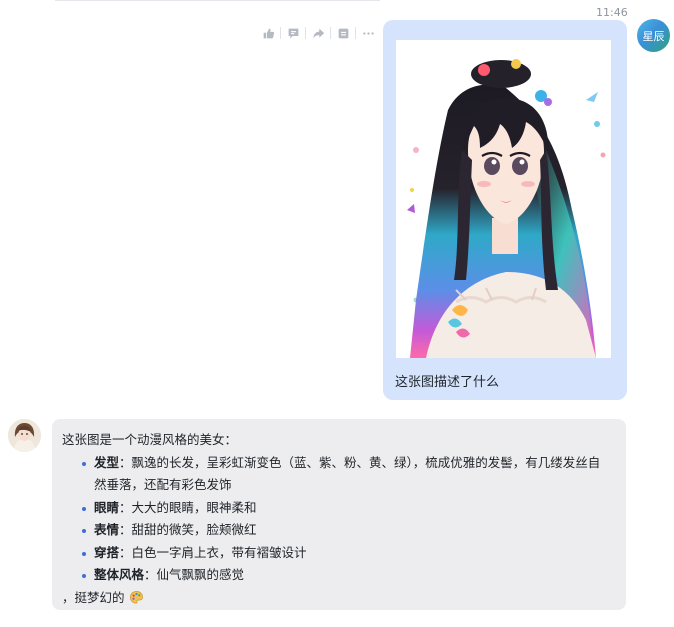  I want to click on comment-button, so click(293, 33).